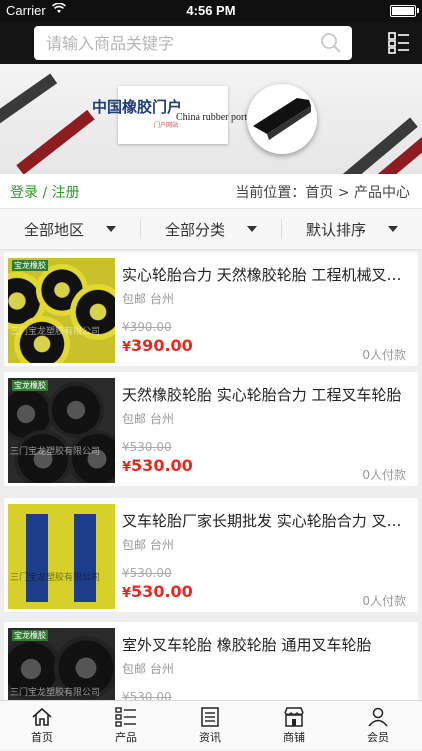 This screenshot has height=751, width=422. What do you see at coordinates (266, 520) in the screenshot?
I see `product-name: 叉车轮胎厂家长期批发 实心轮胎合力 叉车轮胎` at bounding box center [266, 520].